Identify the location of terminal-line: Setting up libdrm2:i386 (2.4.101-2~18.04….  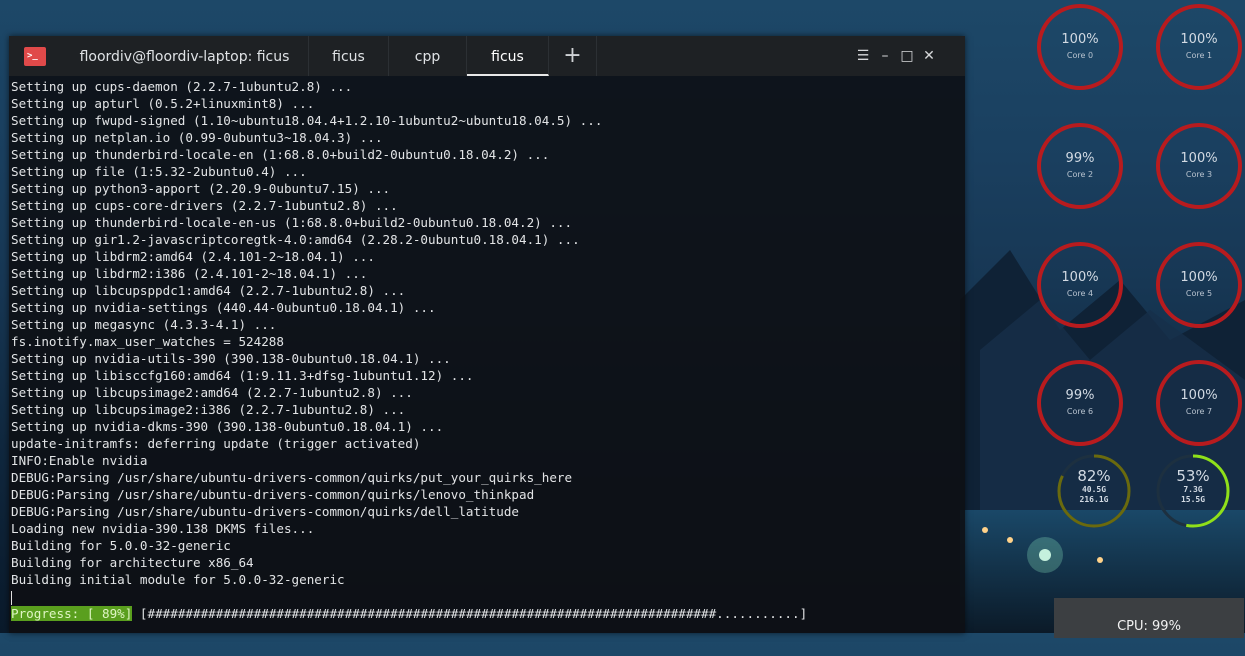
(189, 273).